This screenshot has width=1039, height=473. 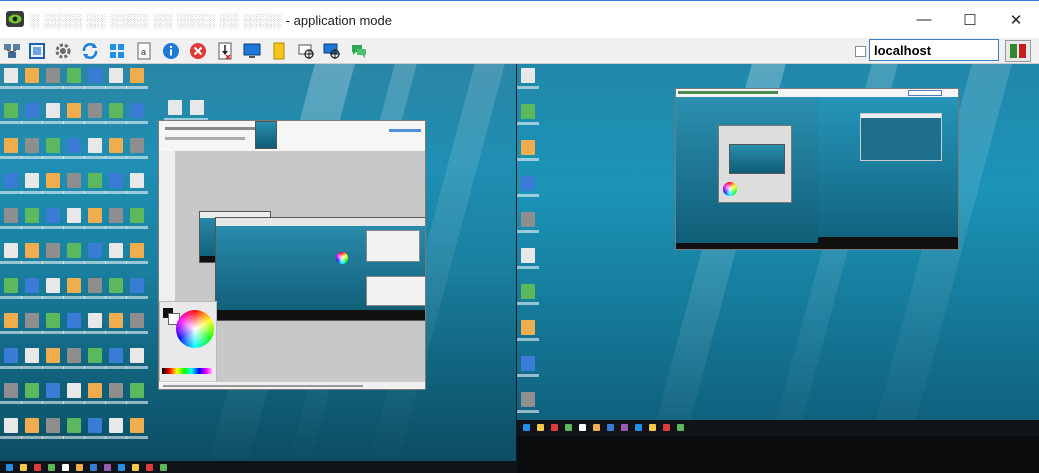 I want to click on nested-paint-window, so click(x=292, y=255).